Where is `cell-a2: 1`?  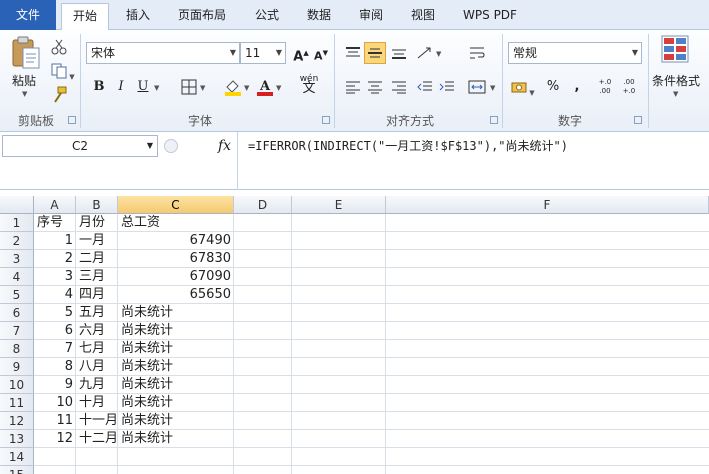
cell-a2: 1 is located at coordinates (53, 241).